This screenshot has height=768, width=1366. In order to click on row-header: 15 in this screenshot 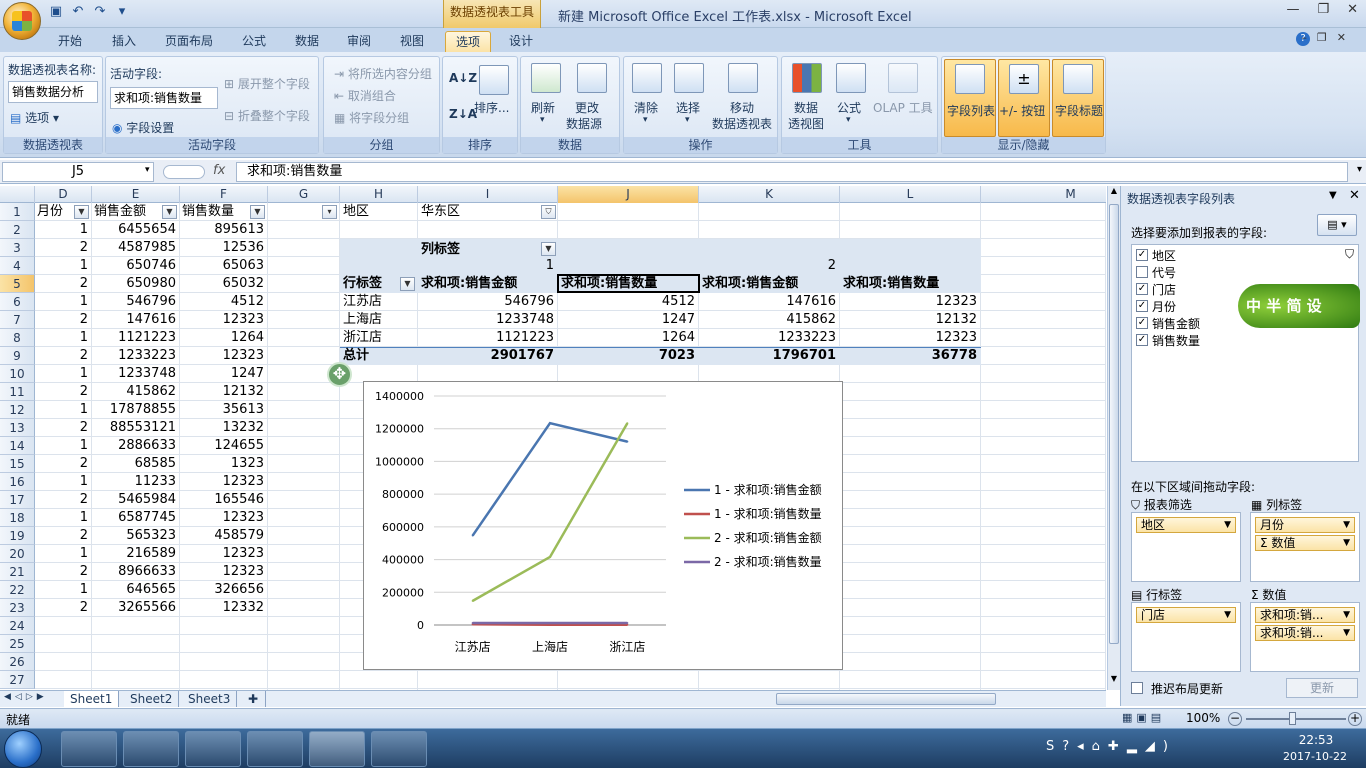, I will do `click(17, 464)`.